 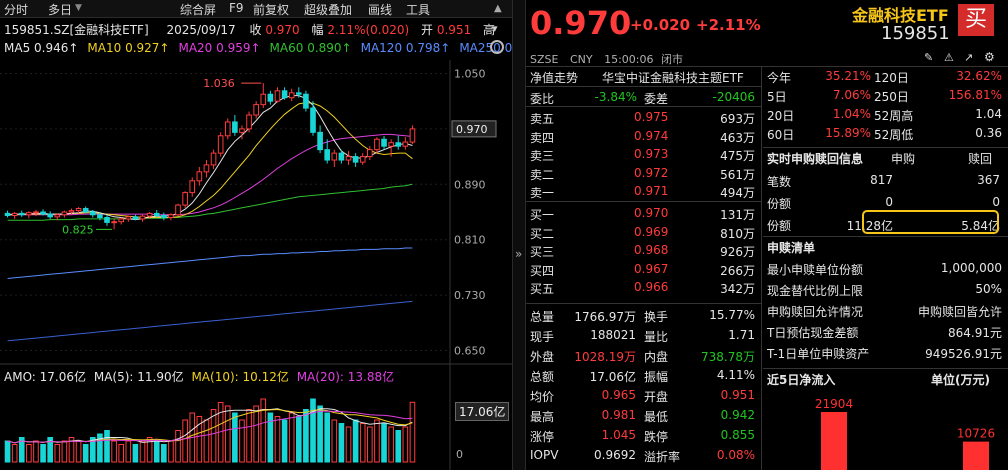 I want to click on volume-ma20-line, so click(x=210, y=427).